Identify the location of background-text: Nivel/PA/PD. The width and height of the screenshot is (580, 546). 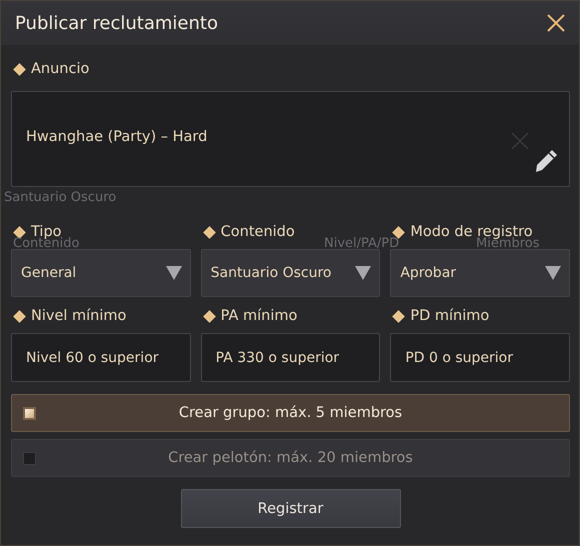
(362, 244).